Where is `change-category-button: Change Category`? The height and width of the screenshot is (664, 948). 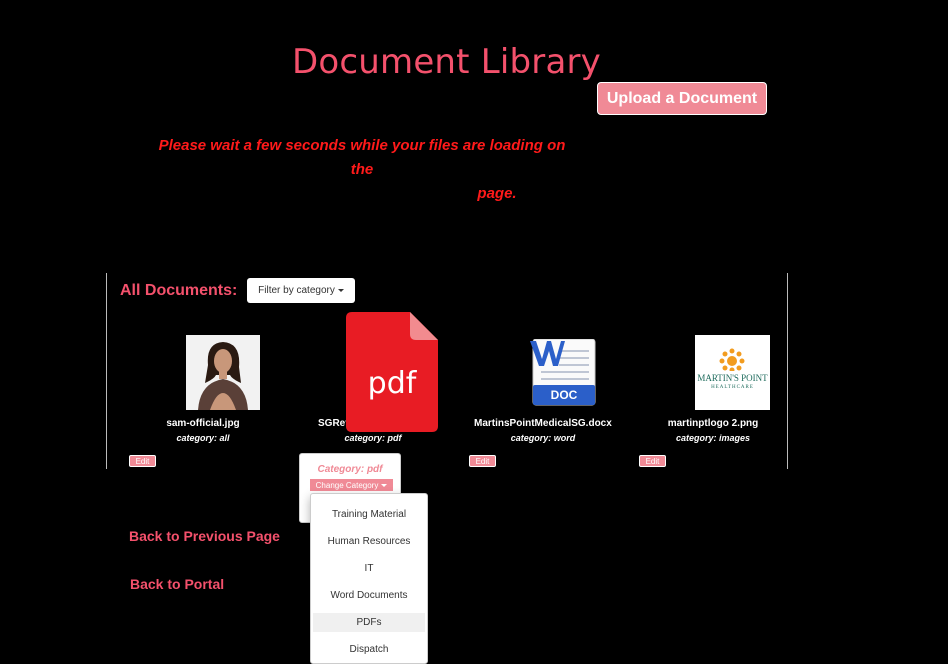
change-category-button: Change Category is located at coordinates (351, 485).